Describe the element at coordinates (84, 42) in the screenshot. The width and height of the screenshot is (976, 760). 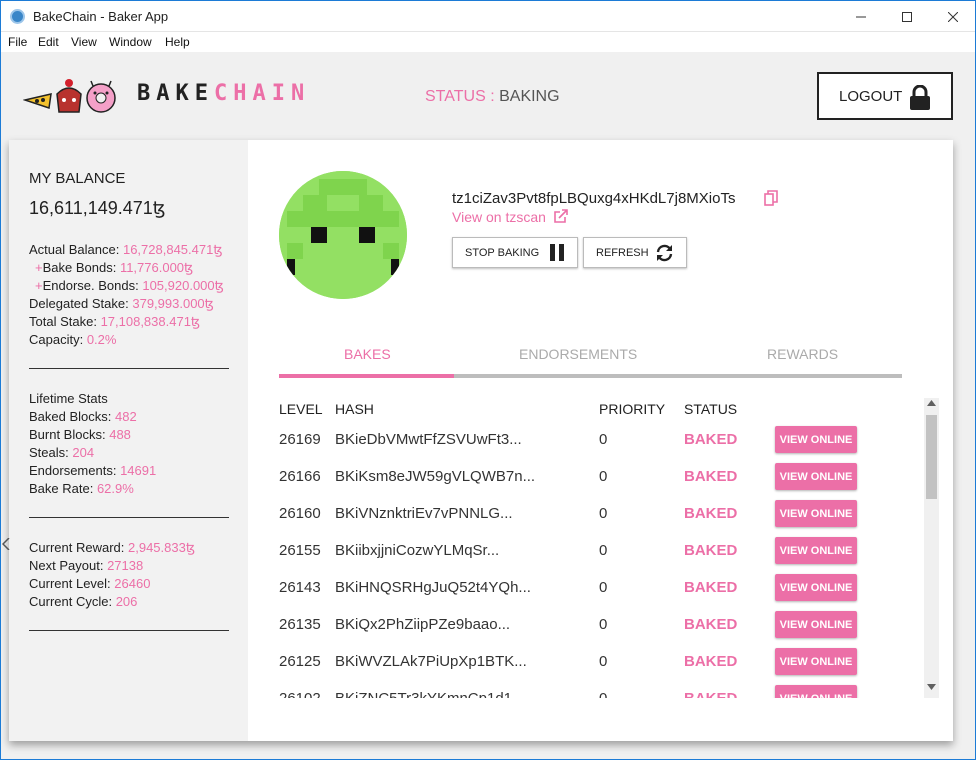
I see `menu-view: View` at that location.